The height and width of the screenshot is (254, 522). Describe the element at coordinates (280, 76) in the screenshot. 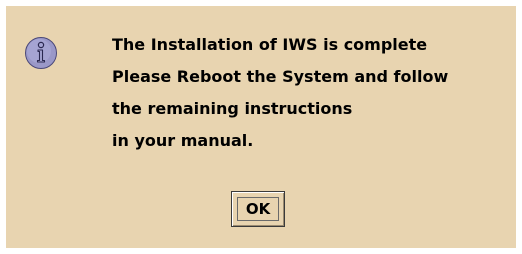

I see `message-line-2: Please Reboot the System and follow` at that location.